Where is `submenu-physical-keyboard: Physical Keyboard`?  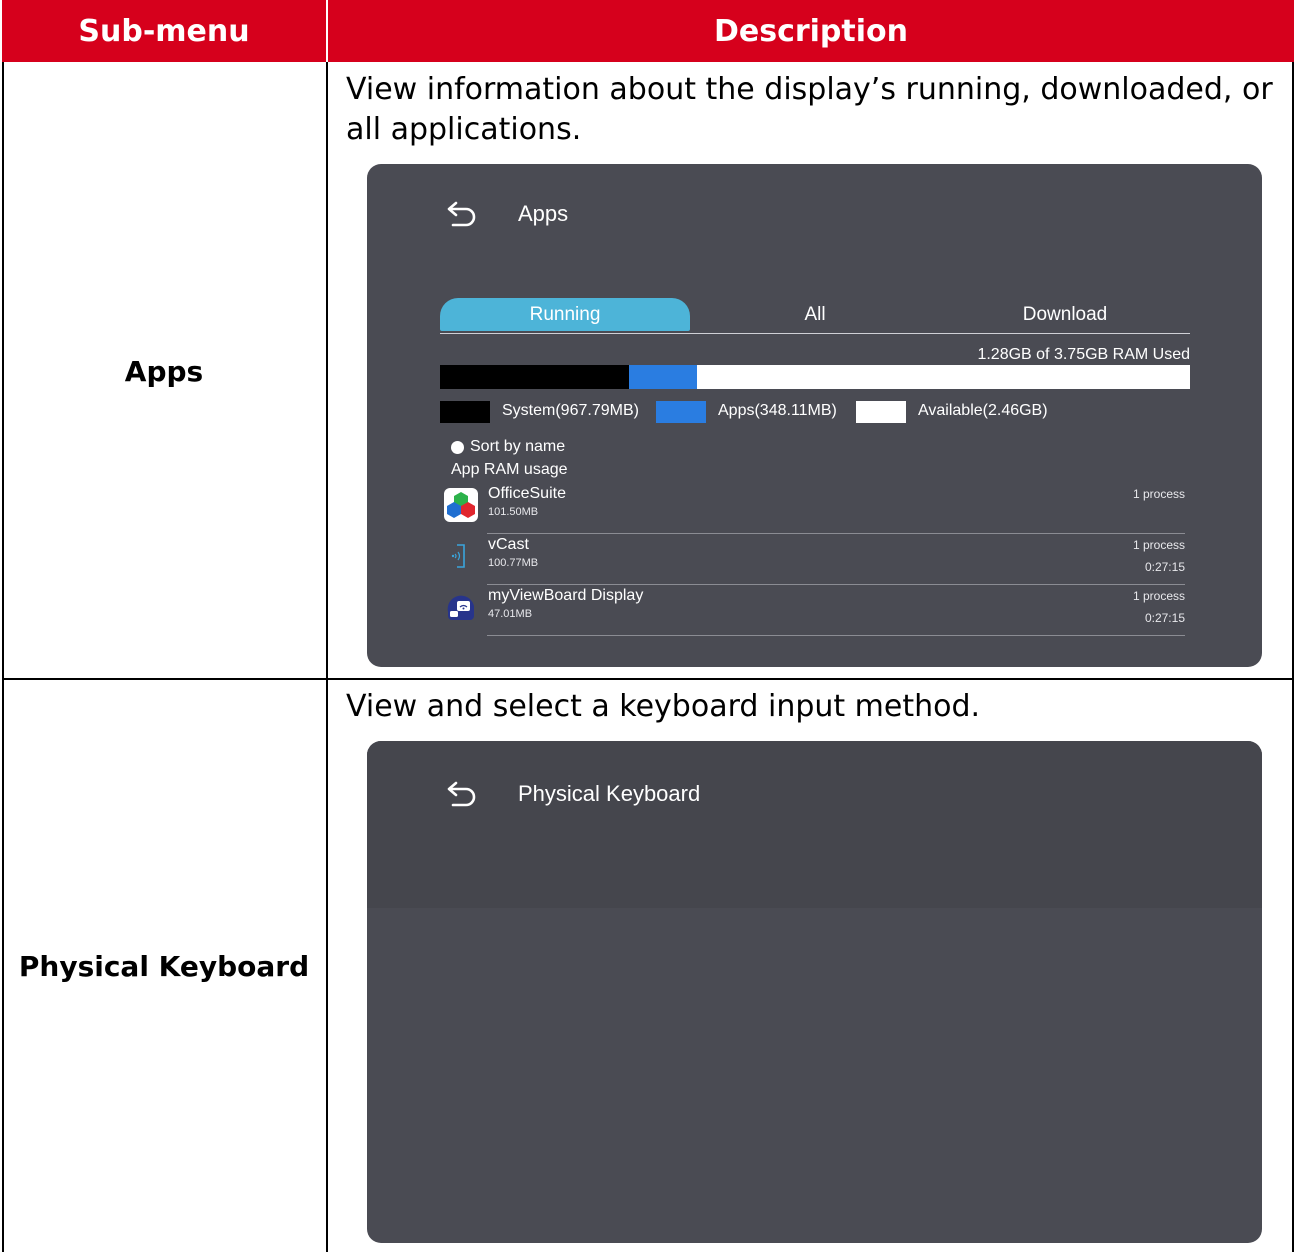
submenu-physical-keyboard: Physical Keyboard is located at coordinates (164, 966).